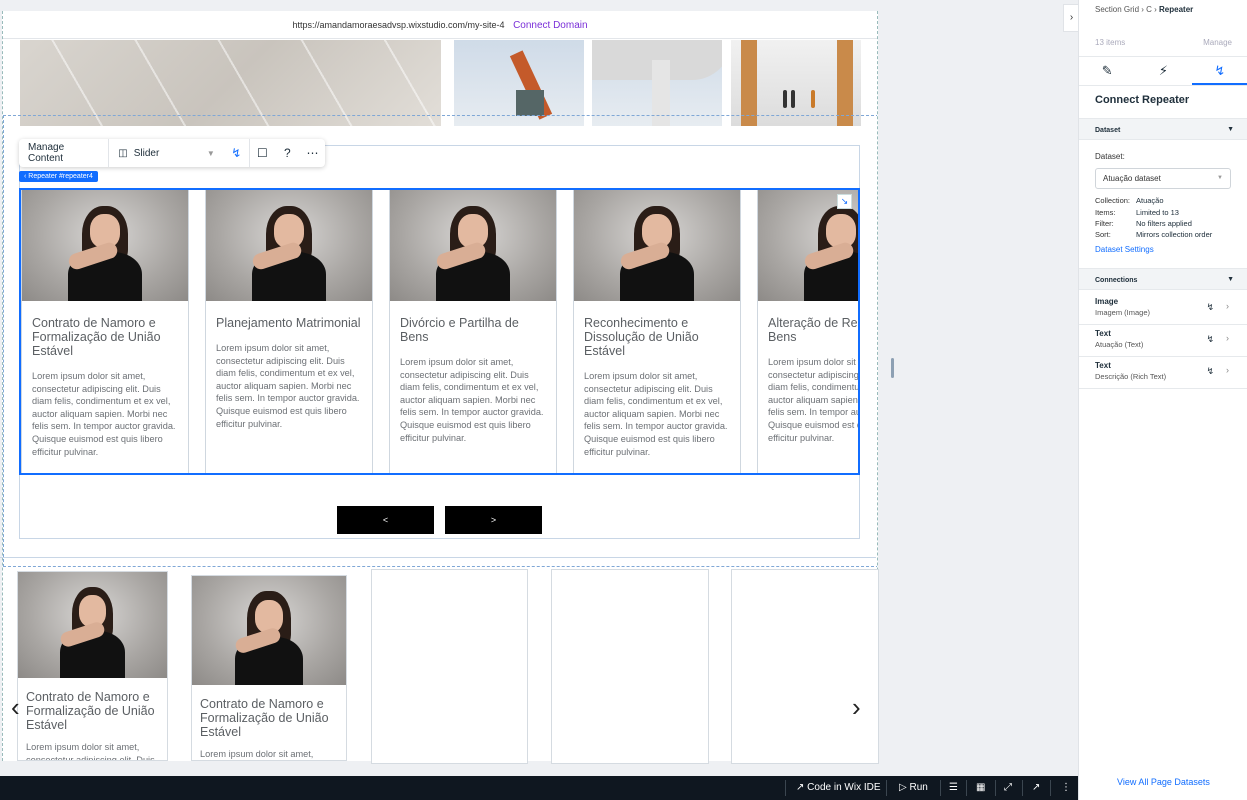 The height and width of the screenshot is (800, 1247). I want to click on hero-image-bridge, so click(657, 83).